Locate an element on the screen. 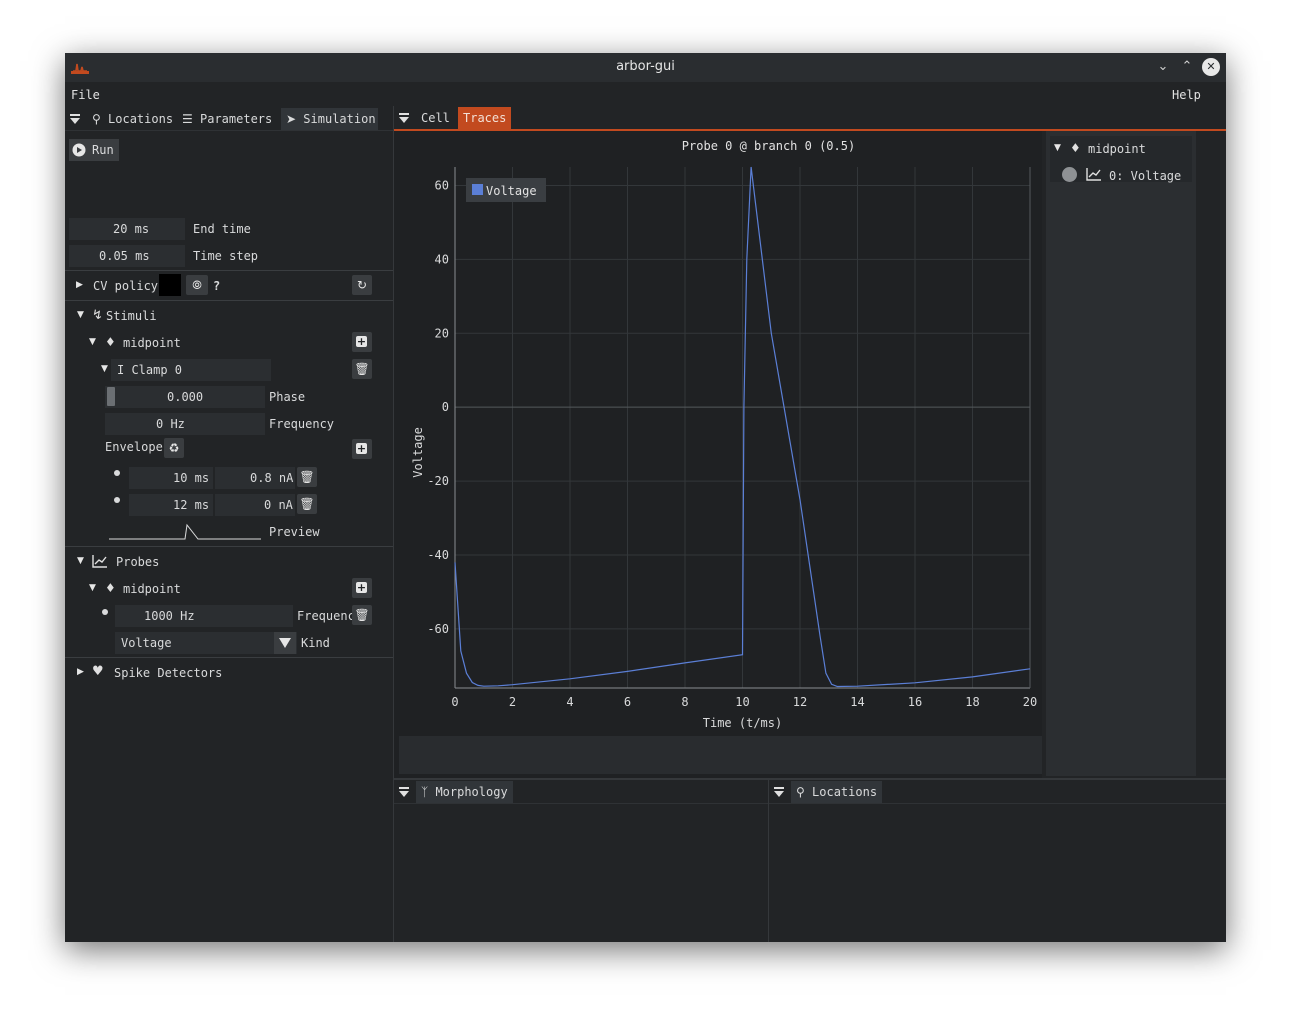 This screenshot has width=1291, height=1019. delete-probe-icon: 🗑 is located at coordinates (362, 615).